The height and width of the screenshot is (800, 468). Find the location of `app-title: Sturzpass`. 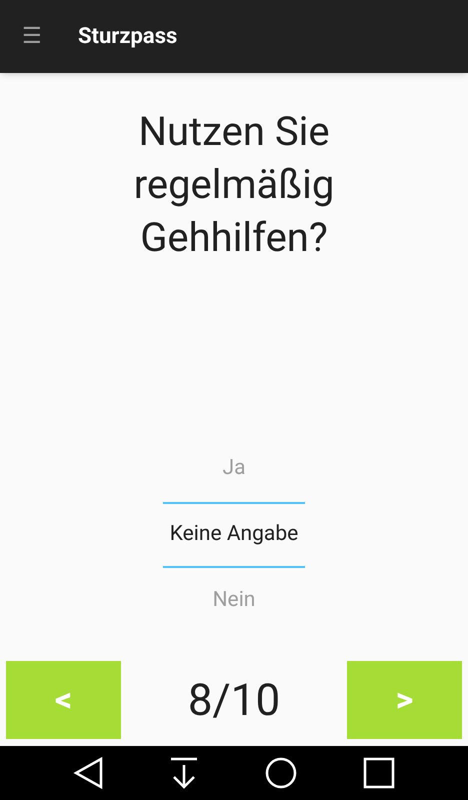

app-title: Sturzpass is located at coordinates (128, 37).